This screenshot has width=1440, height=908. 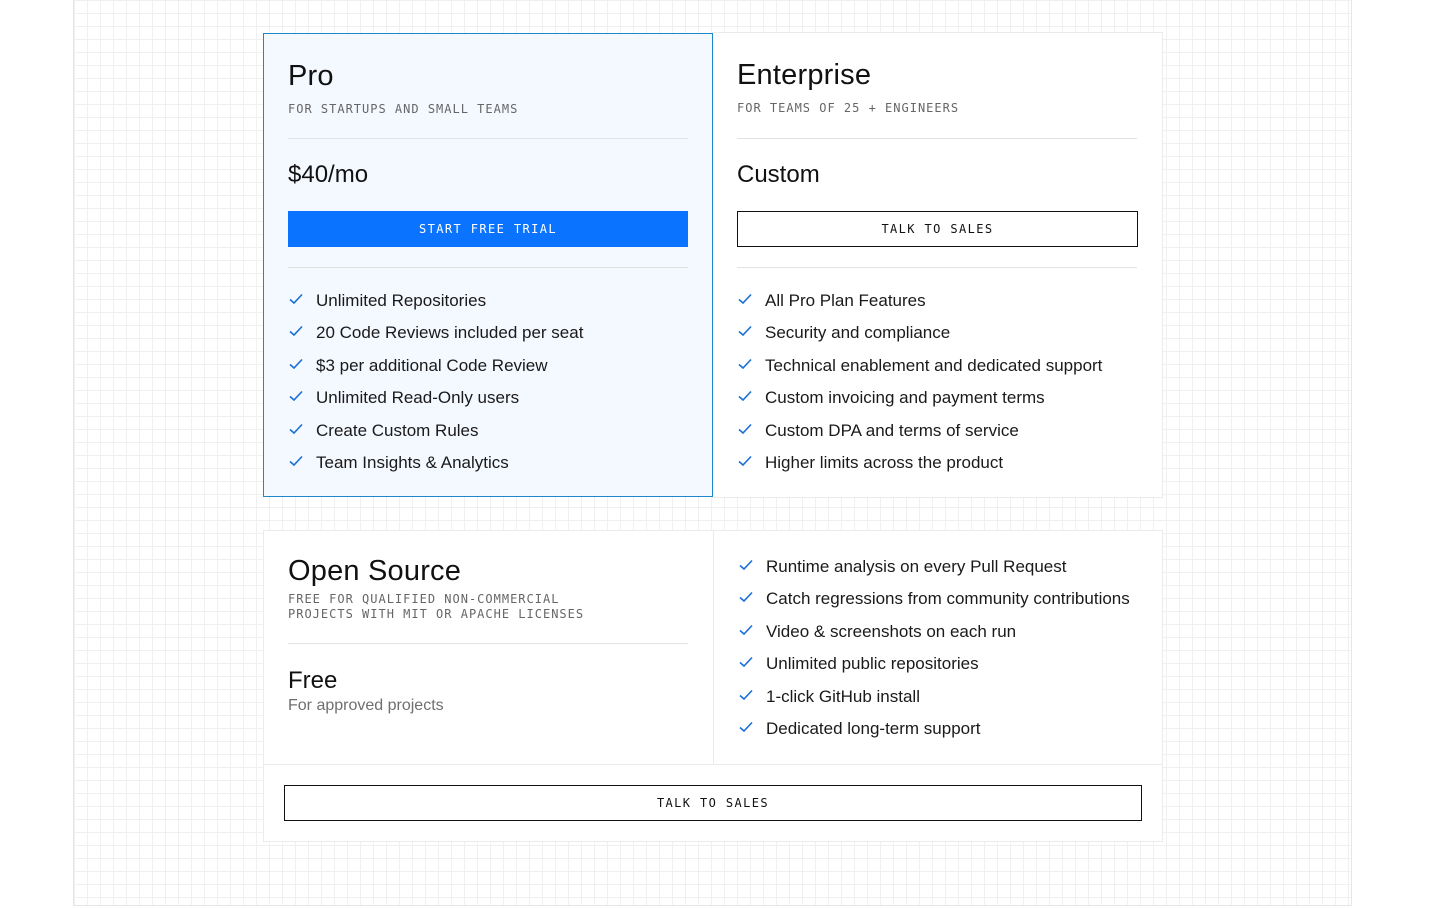 I want to click on feature-label: Create Custom Rules, so click(x=397, y=430).